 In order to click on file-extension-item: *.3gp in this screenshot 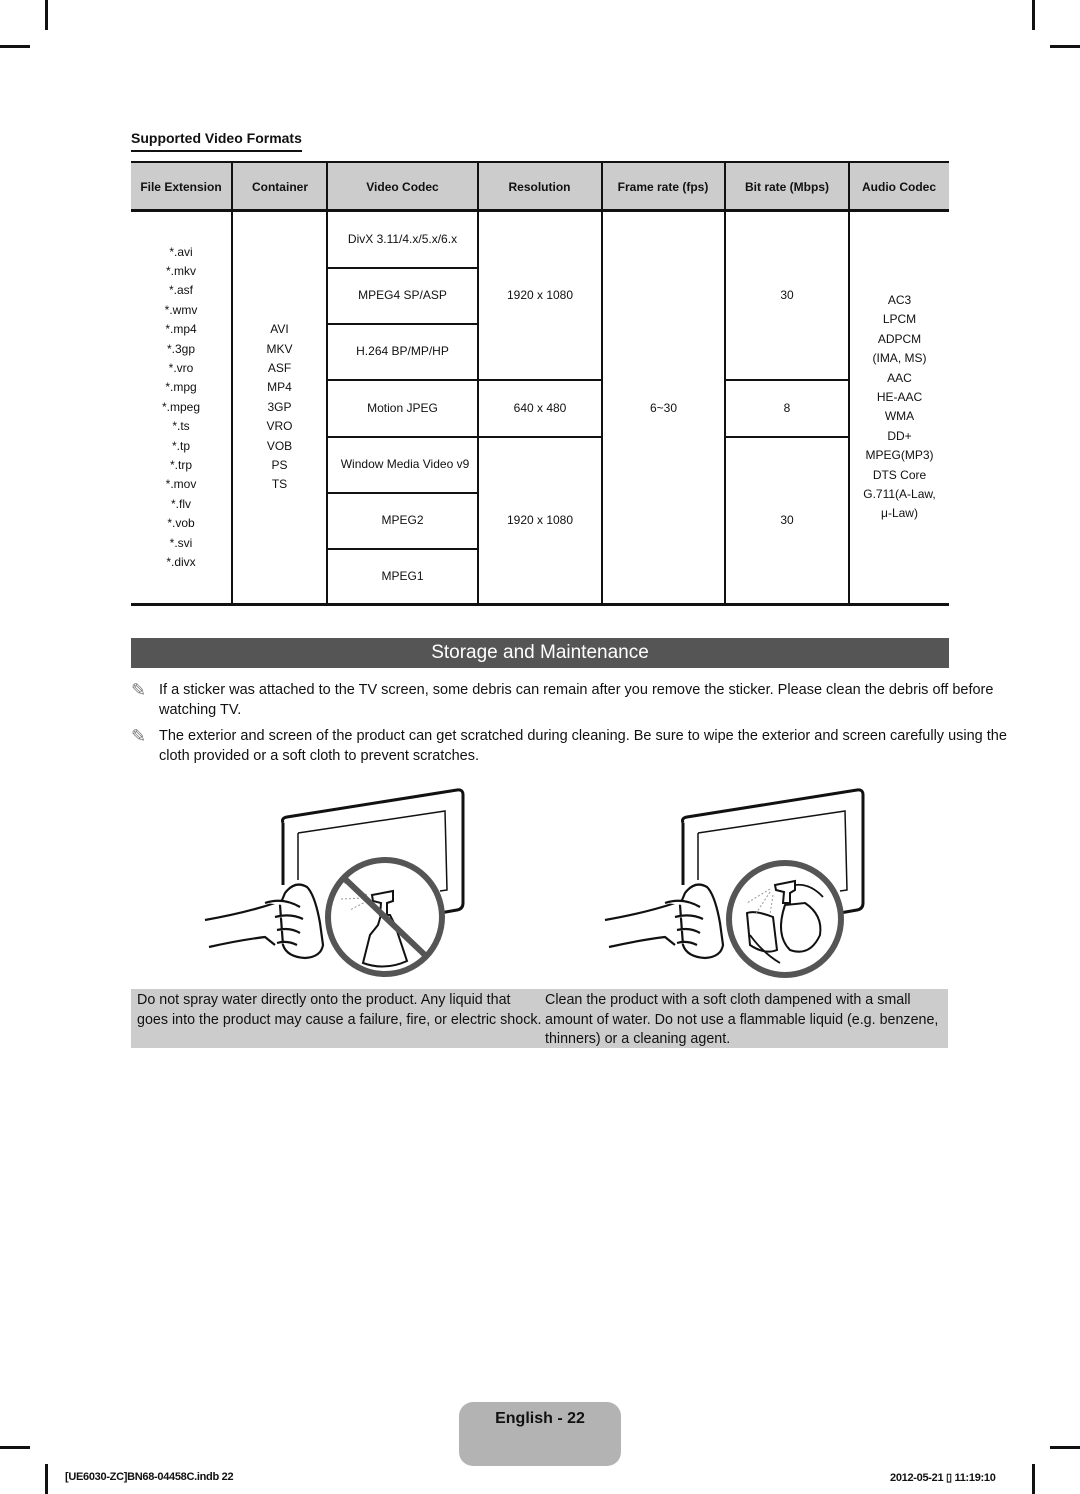, I will do `click(181, 348)`.